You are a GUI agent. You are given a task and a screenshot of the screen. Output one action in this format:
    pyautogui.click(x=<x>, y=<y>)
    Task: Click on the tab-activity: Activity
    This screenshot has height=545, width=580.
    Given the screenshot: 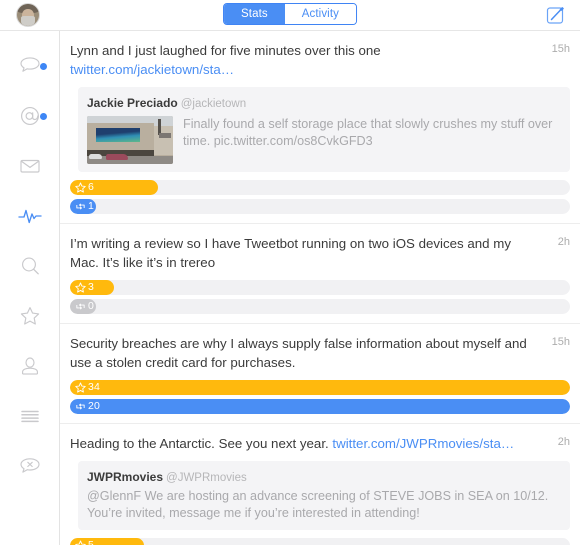 What is the action you would take?
    pyautogui.click(x=320, y=14)
    